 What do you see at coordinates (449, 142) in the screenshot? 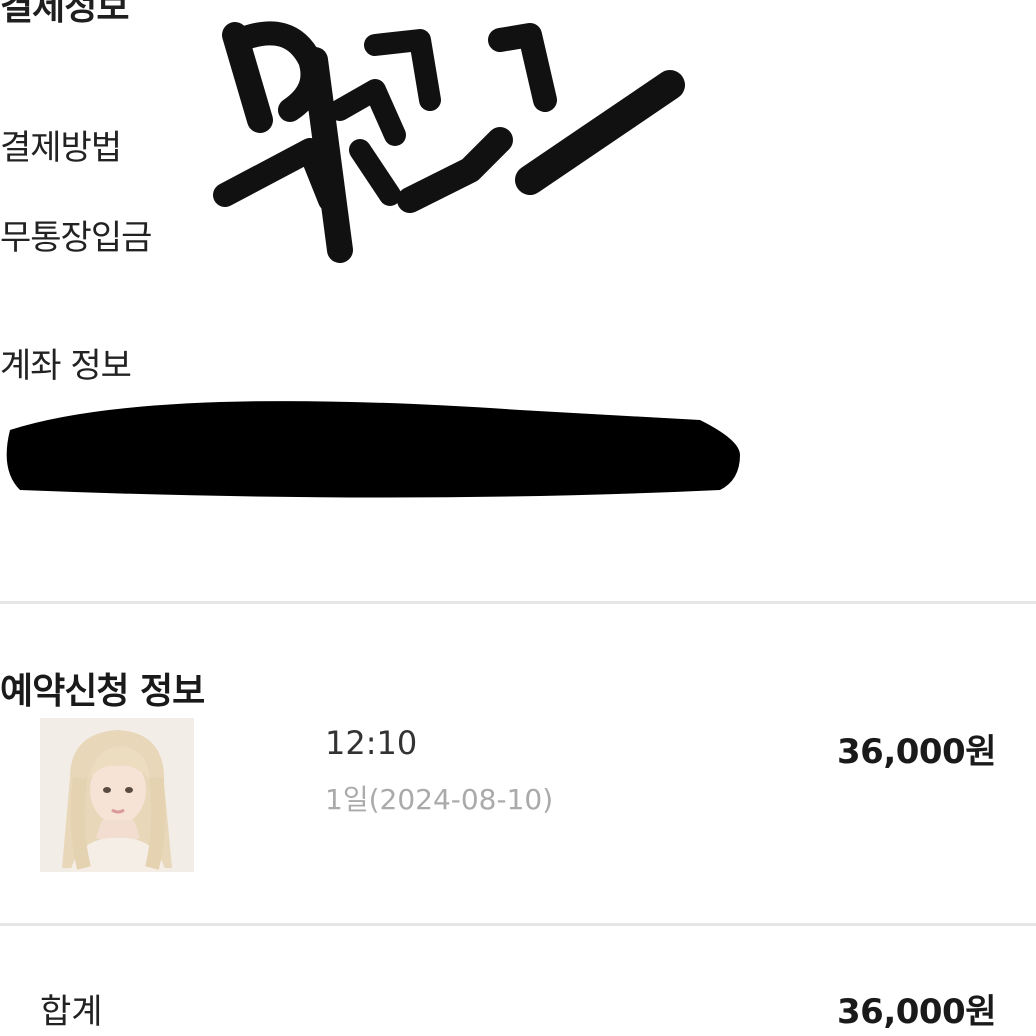
I see `handwritten-scribble` at bounding box center [449, 142].